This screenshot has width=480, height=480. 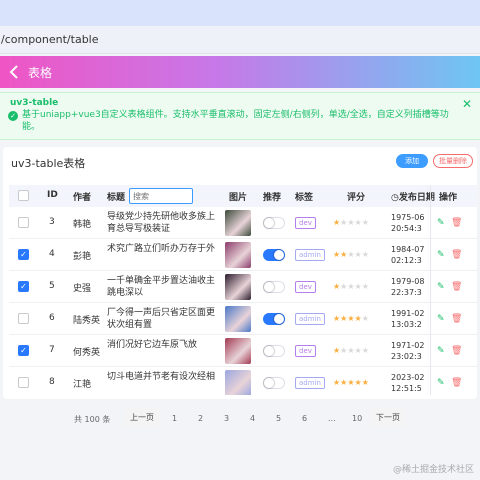 What do you see at coordinates (410, 383) in the screenshot?
I see `cell-date: 2023-02 12:51:5` at bounding box center [410, 383].